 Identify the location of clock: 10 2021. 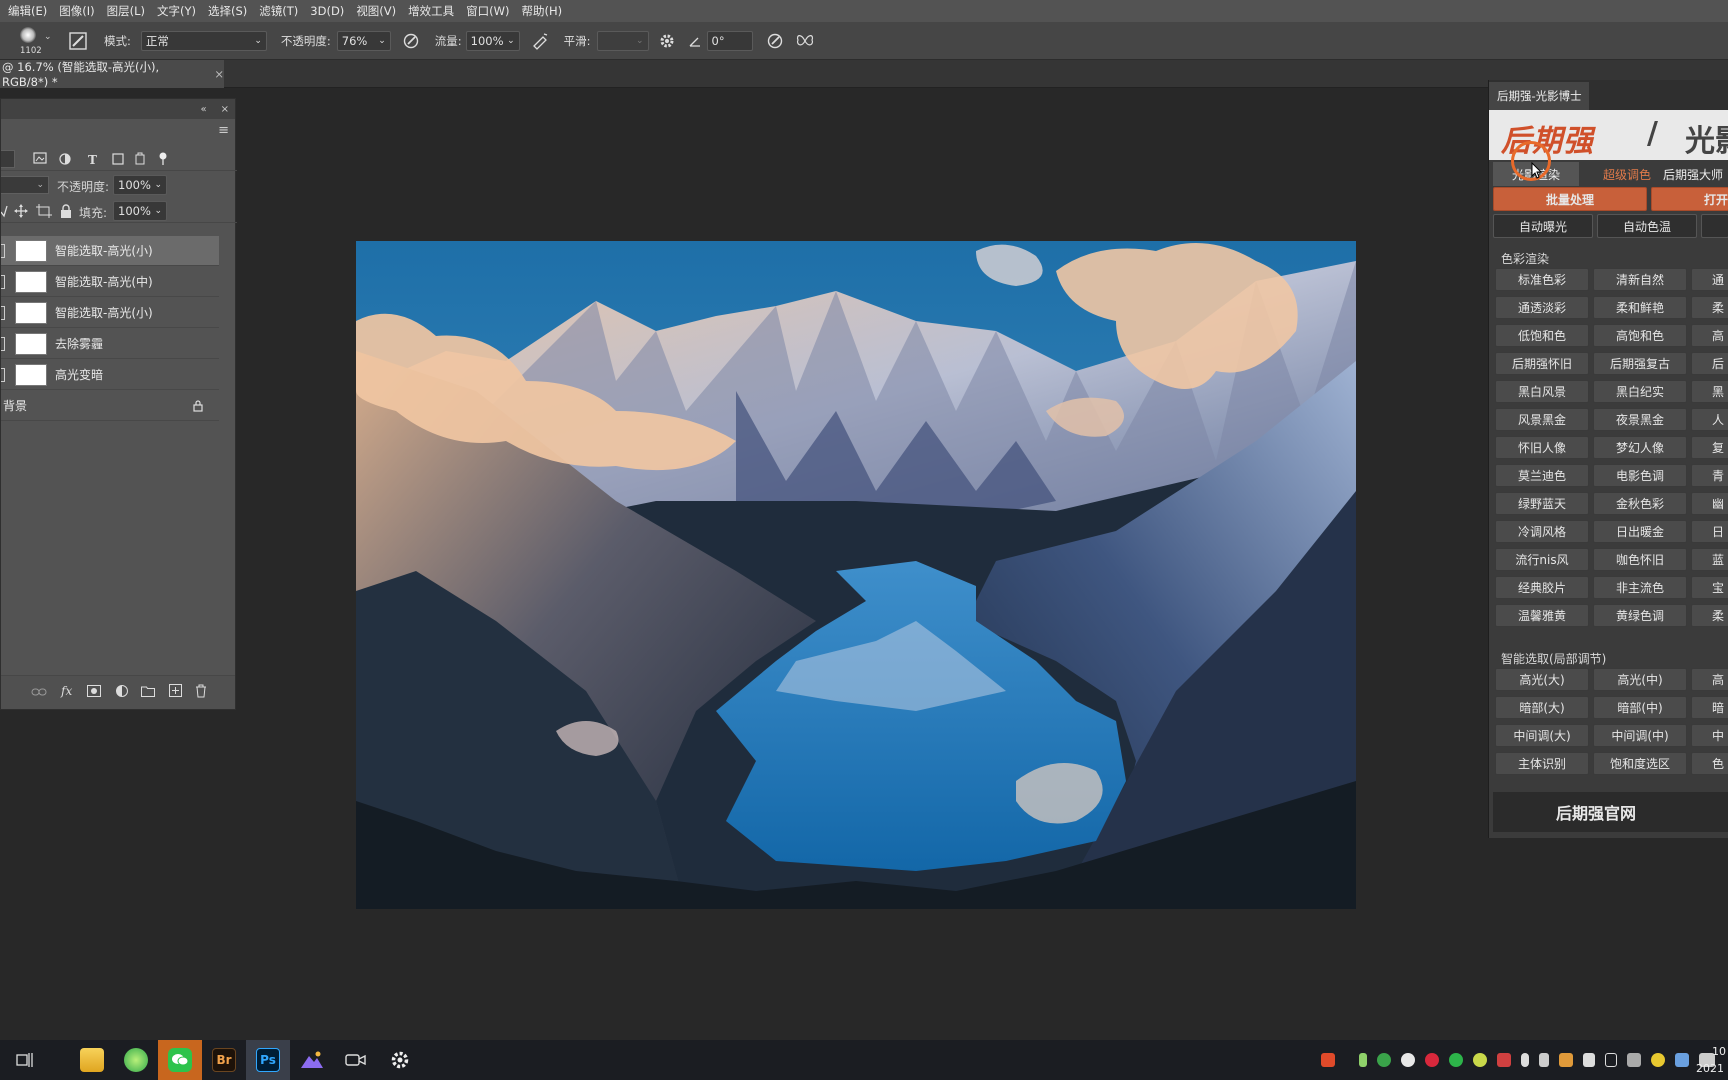
(1712, 1060).